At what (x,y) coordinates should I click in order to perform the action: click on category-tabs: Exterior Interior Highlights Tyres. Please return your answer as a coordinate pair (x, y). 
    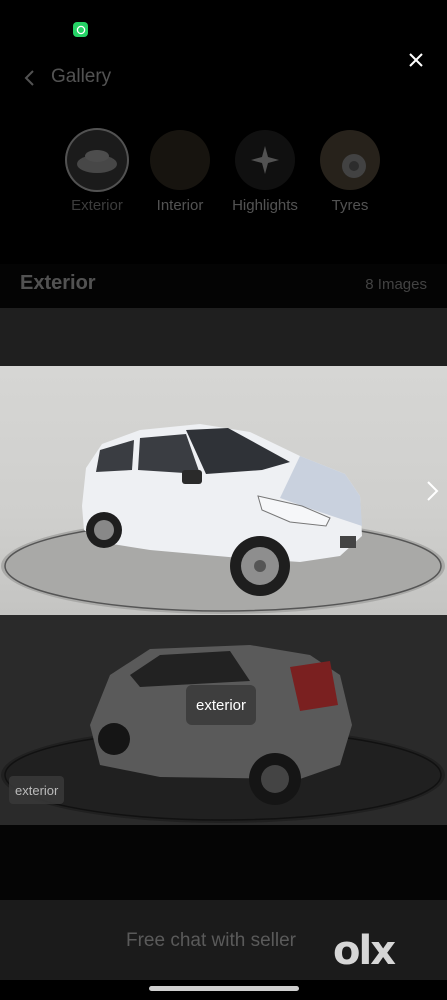
    Looking at the image, I should click on (223, 175).